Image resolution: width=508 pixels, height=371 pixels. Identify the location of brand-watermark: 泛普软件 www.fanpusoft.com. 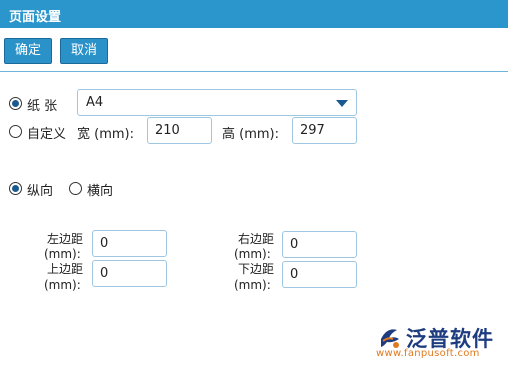
(439, 343).